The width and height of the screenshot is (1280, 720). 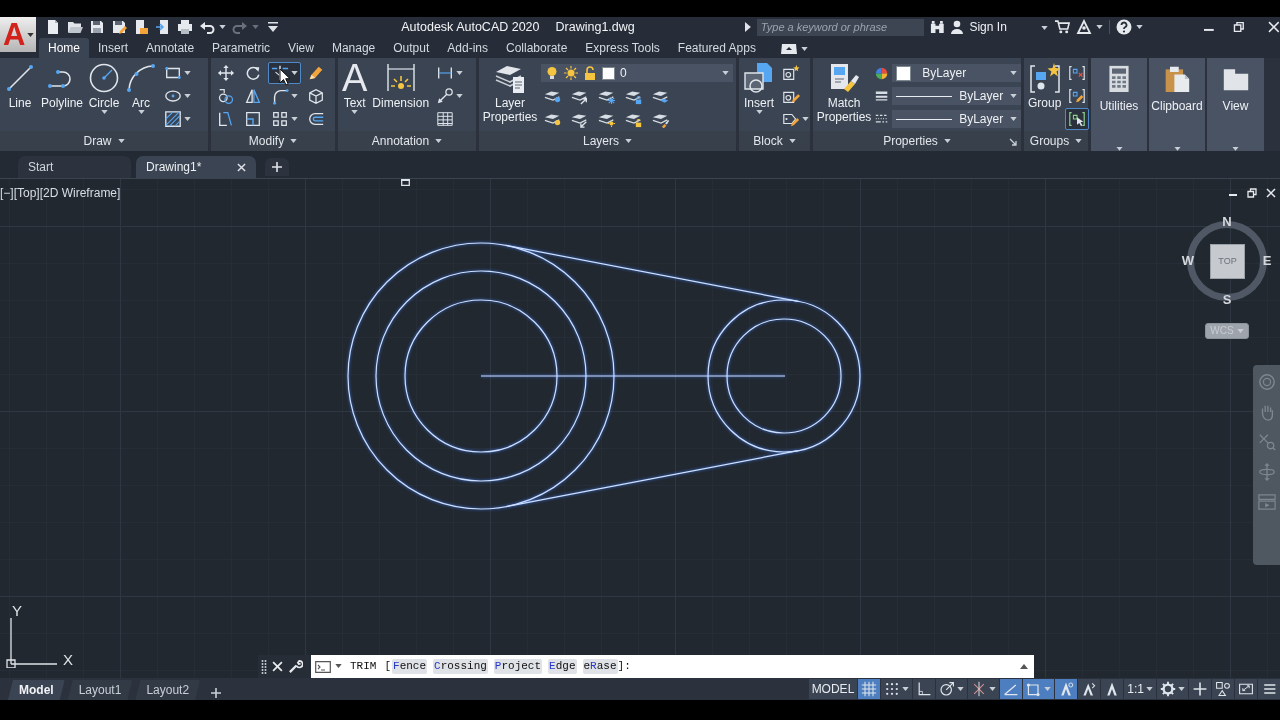 I want to click on sign-in-button: Sign In, so click(x=999, y=27).